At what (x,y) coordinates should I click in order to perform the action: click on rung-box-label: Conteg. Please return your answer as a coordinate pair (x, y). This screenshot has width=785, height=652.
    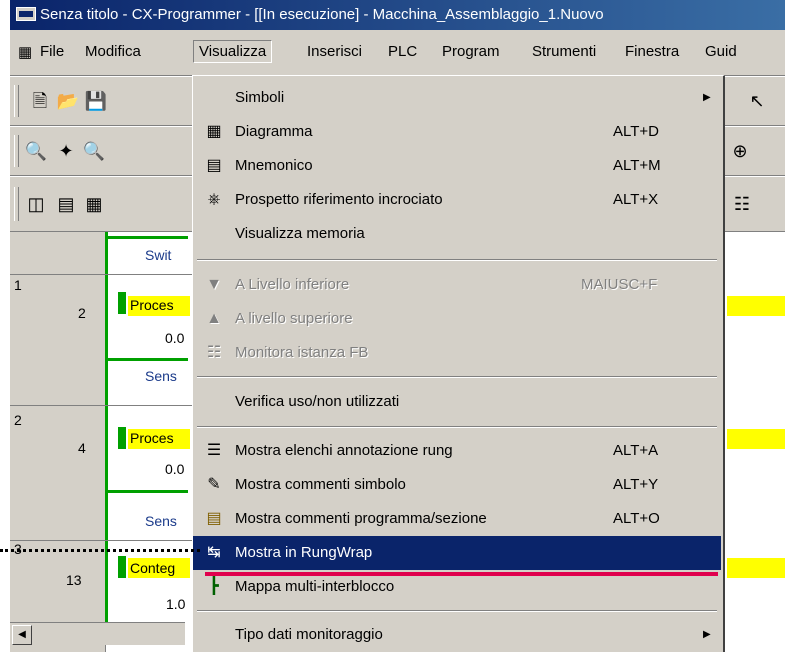
    Looking at the image, I should click on (152, 568).